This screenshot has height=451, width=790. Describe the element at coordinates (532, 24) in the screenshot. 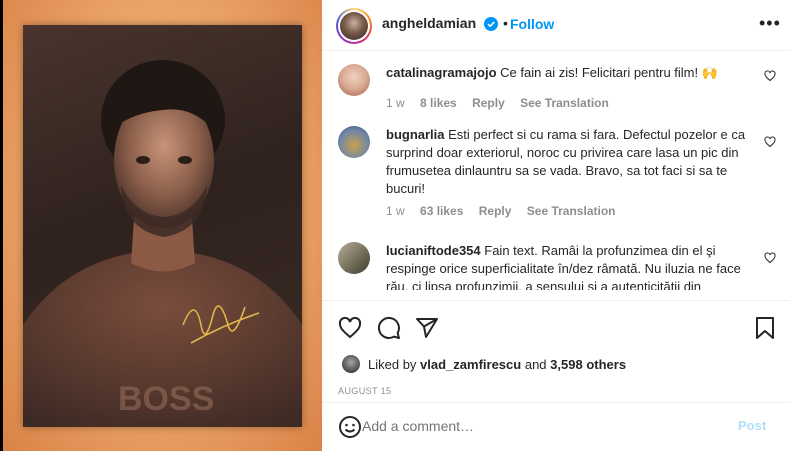

I see `follow-button: Follow` at that location.